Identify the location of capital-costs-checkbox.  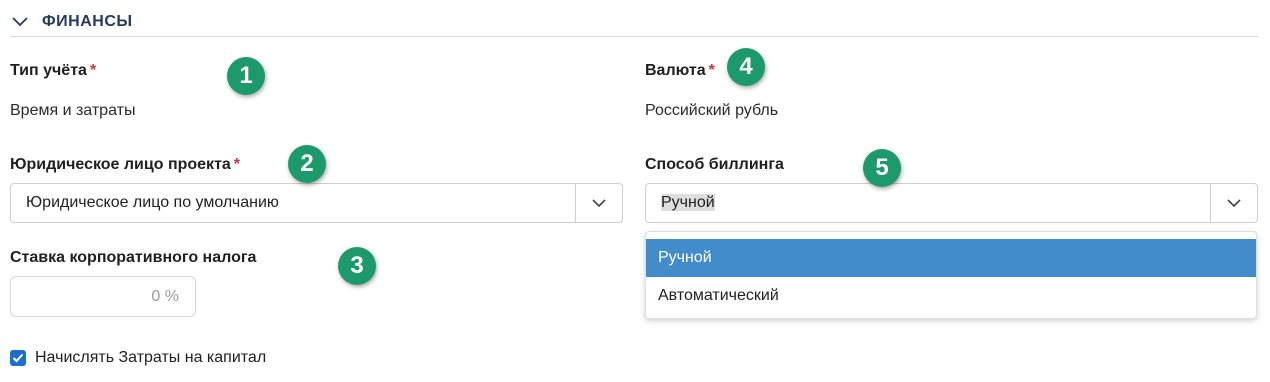
(18, 358).